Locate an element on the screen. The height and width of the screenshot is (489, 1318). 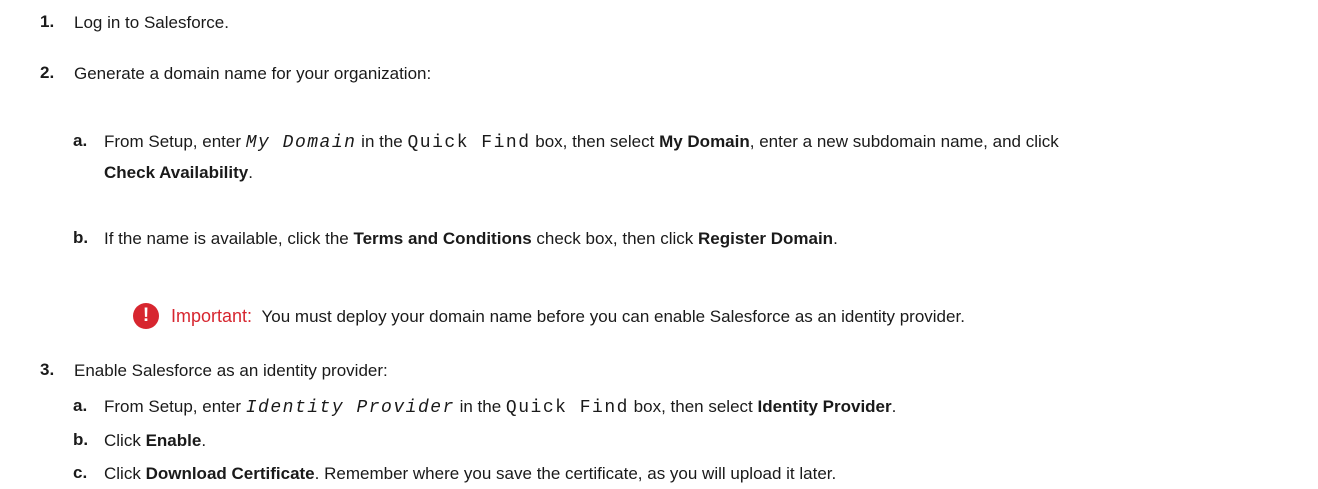
step-number: 1. is located at coordinates (47, 21).